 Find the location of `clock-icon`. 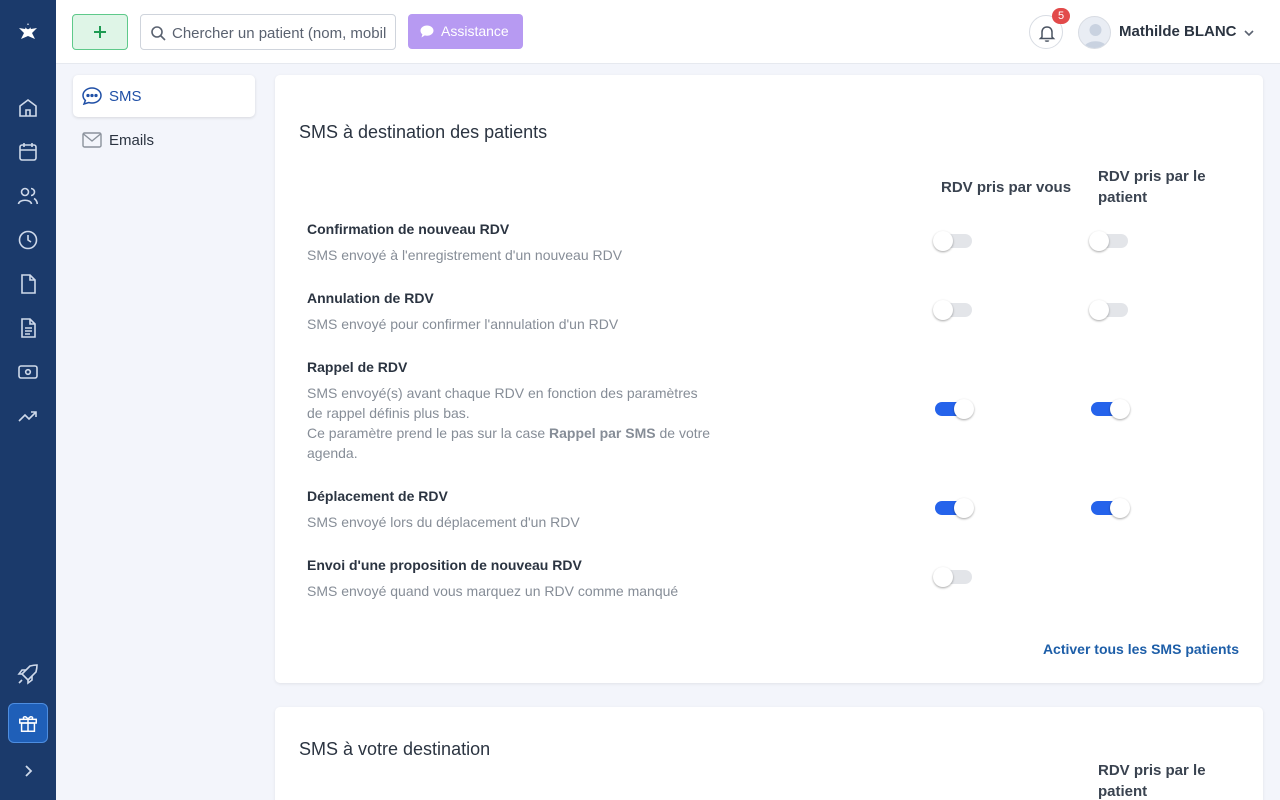

clock-icon is located at coordinates (28, 240).